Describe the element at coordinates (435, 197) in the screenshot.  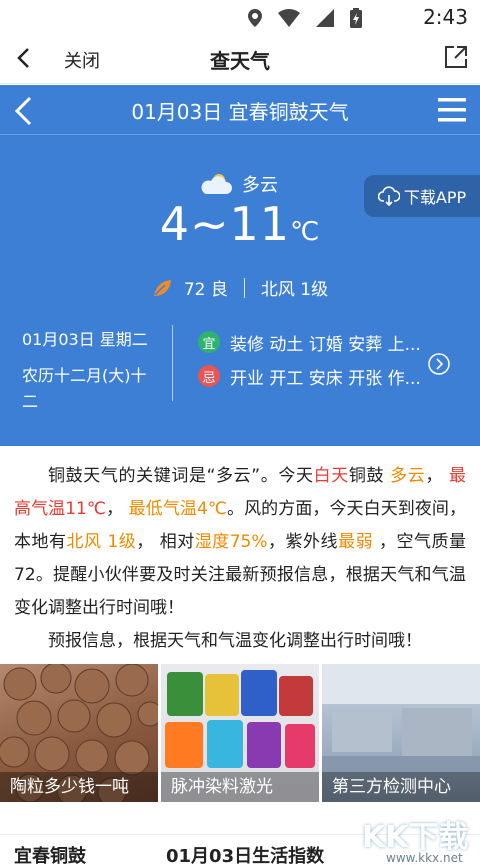
I see `download-app-label: 下载APP` at that location.